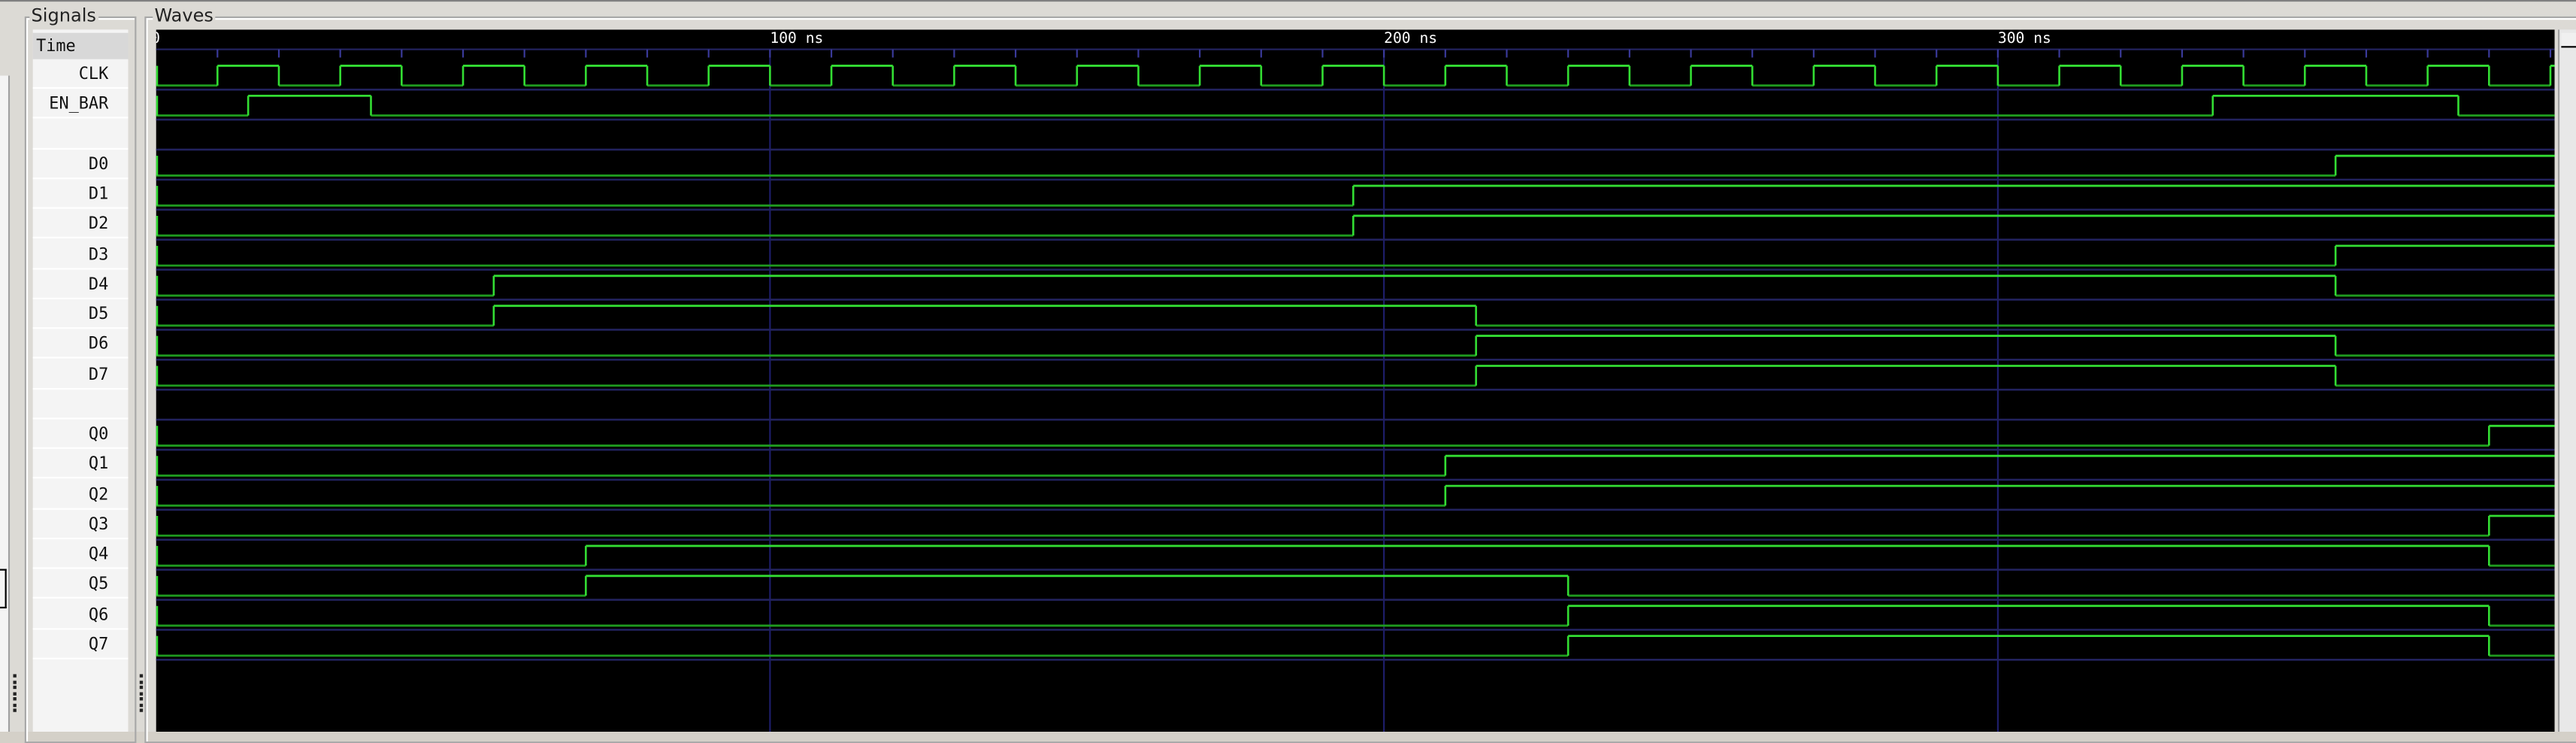 The image size is (2576, 743). What do you see at coordinates (5, 403) in the screenshot?
I see `left-panel-edge` at bounding box center [5, 403].